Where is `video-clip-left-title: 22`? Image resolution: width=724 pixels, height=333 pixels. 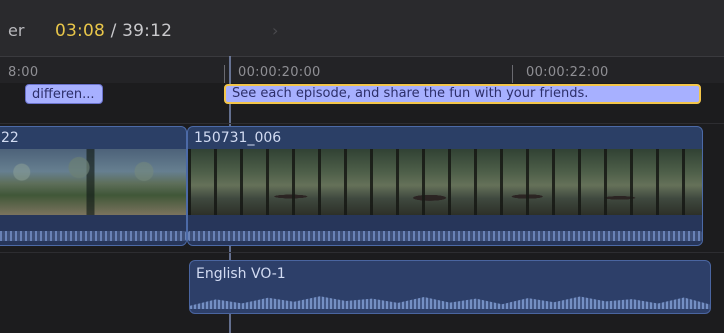
video-clip-left-title: 22 is located at coordinates (10, 138).